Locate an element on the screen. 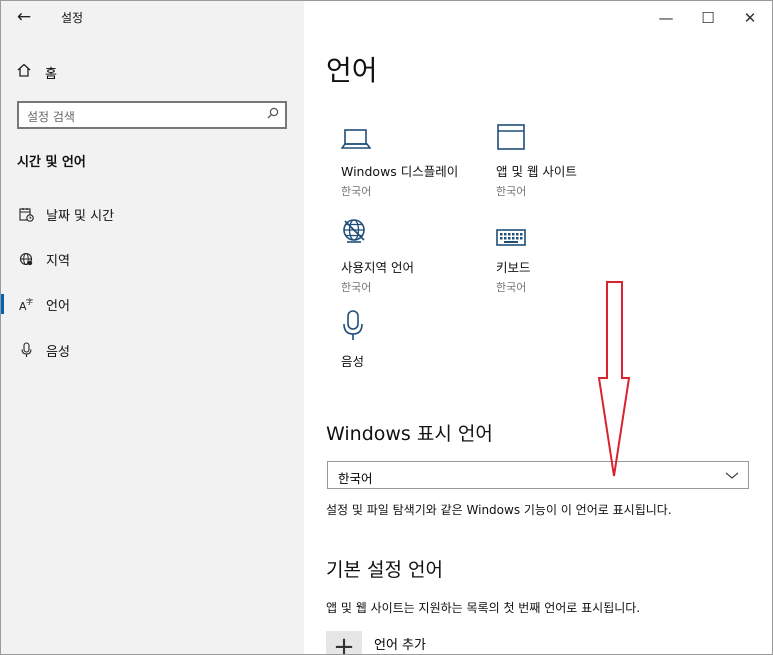 The image size is (773, 655). globe-region-icon is located at coordinates (26, 259).